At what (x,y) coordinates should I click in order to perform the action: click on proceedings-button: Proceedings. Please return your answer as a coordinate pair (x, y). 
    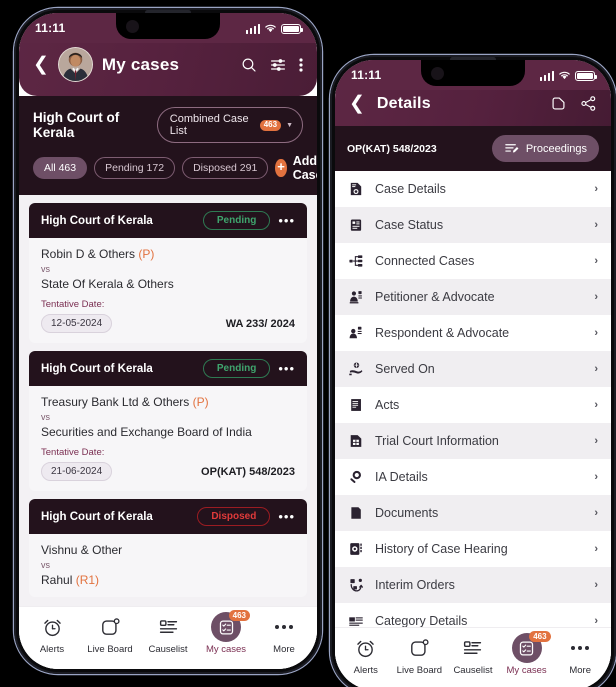
    Looking at the image, I should click on (545, 148).